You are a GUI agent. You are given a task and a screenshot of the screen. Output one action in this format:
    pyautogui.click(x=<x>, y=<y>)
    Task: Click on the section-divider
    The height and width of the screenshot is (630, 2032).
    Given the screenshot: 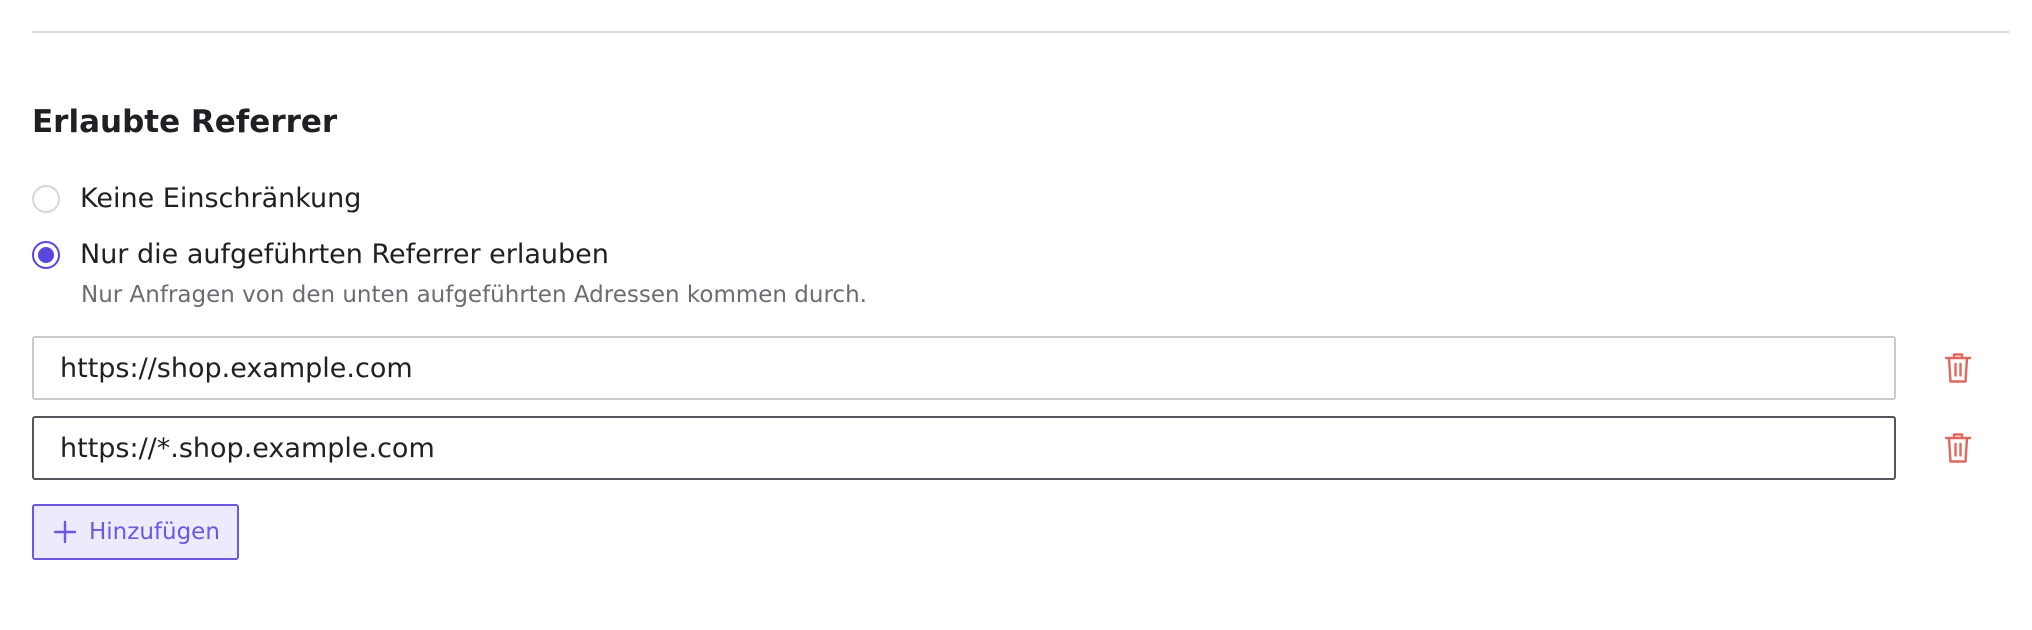 What is the action you would take?
    pyautogui.click(x=1020, y=32)
    